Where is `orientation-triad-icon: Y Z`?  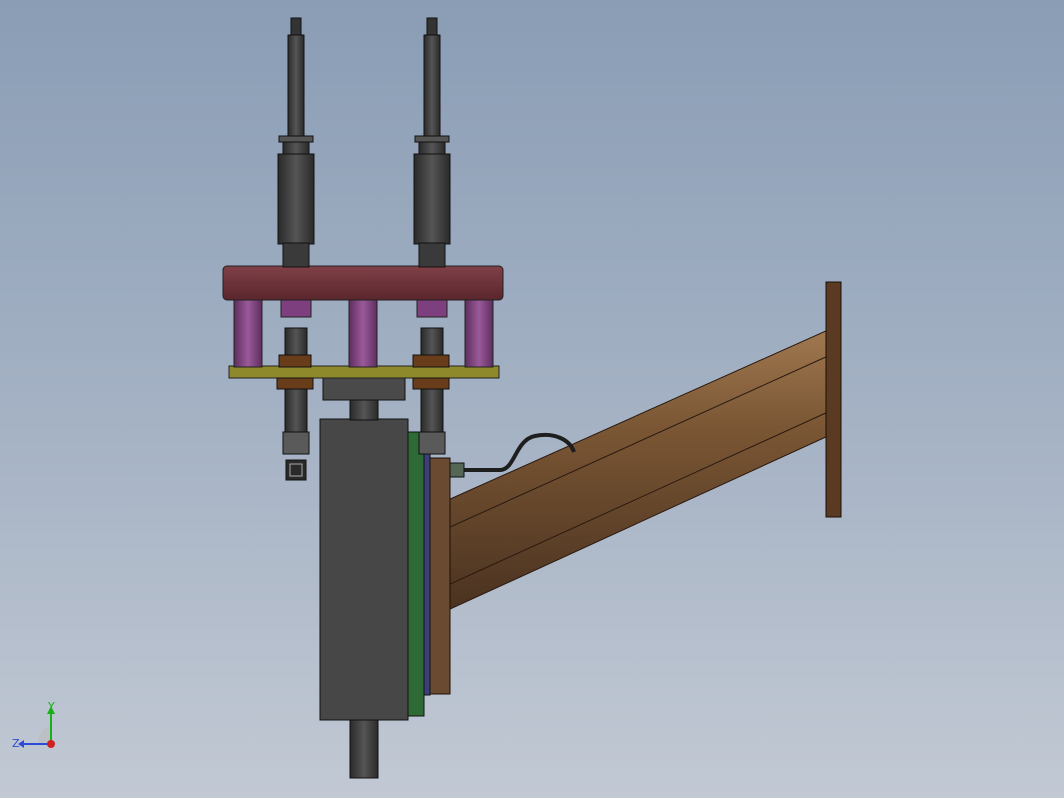 orientation-triad-icon: Y Z is located at coordinates (40, 728).